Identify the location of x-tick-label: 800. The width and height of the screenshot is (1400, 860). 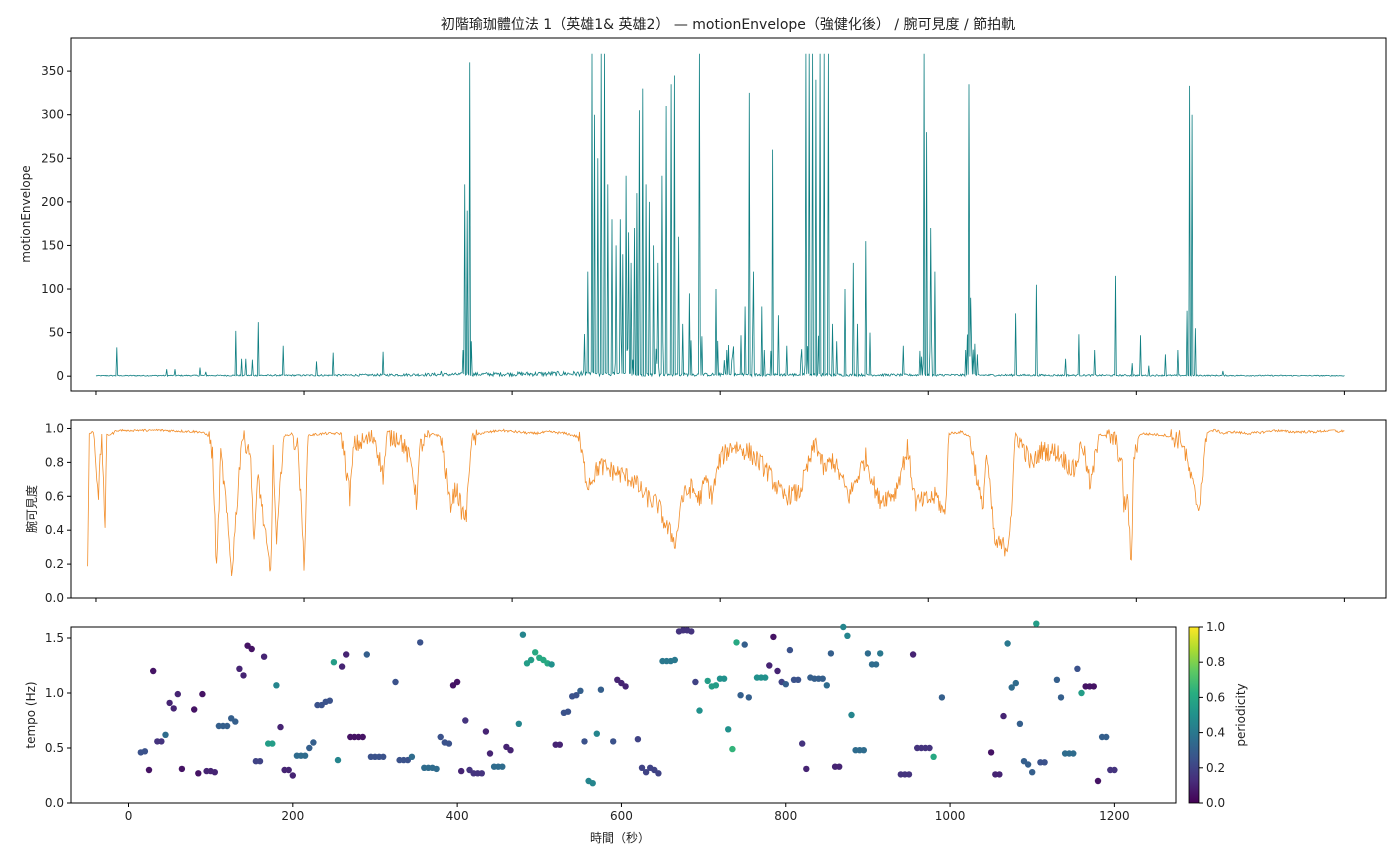
(785, 816).